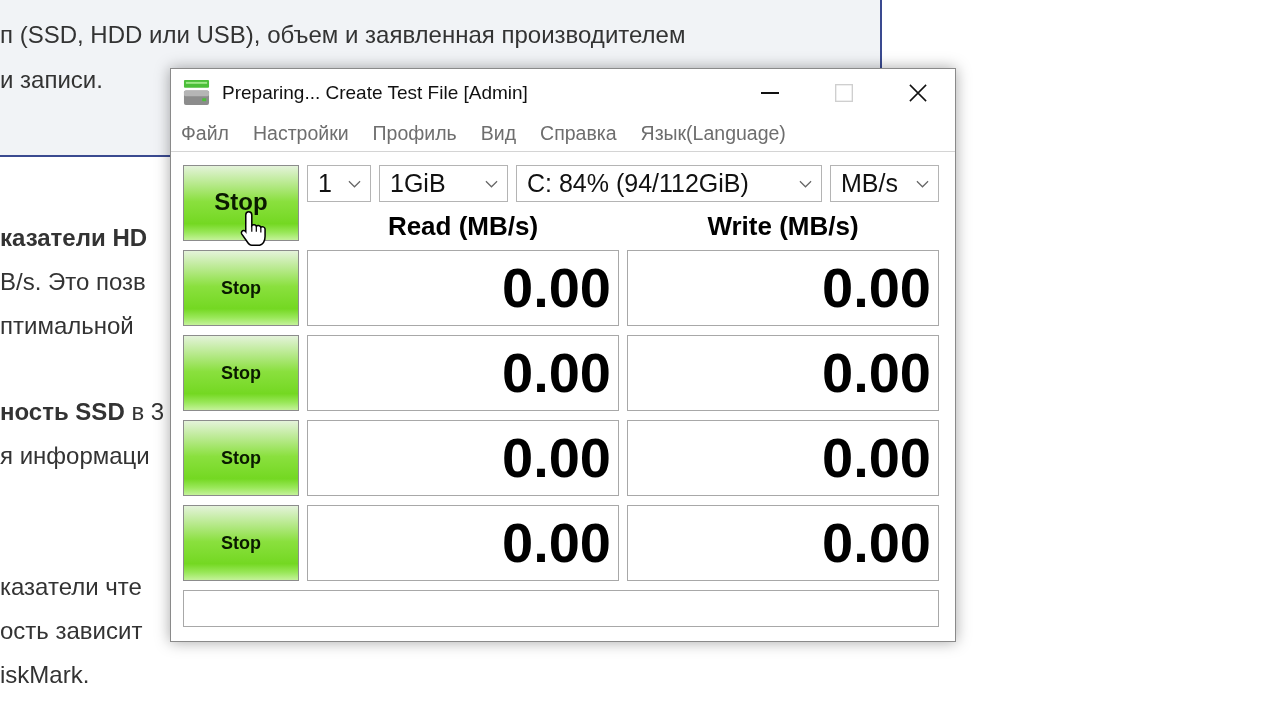  What do you see at coordinates (884, 183) in the screenshot?
I see `dropdown: MB/s` at bounding box center [884, 183].